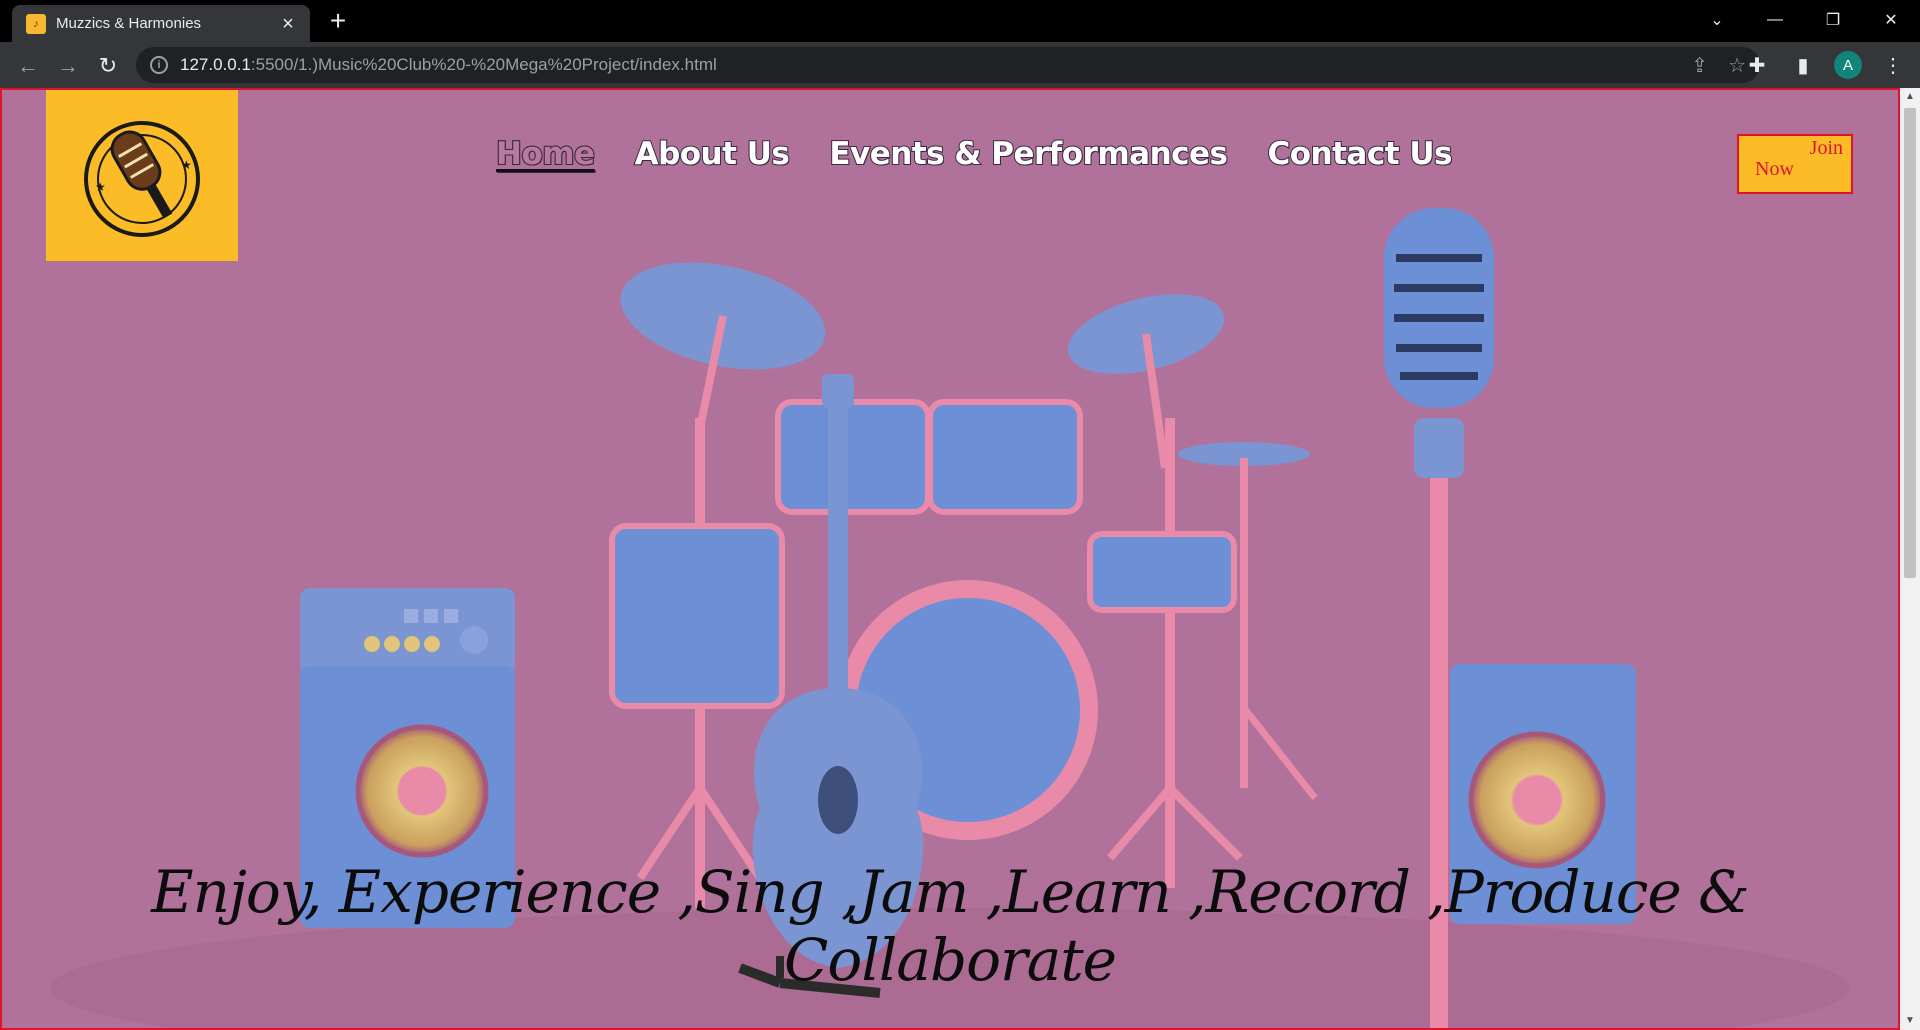 The image size is (1920, 1030). I want to click on close-window-icon: ✕, so click(1891, 20).